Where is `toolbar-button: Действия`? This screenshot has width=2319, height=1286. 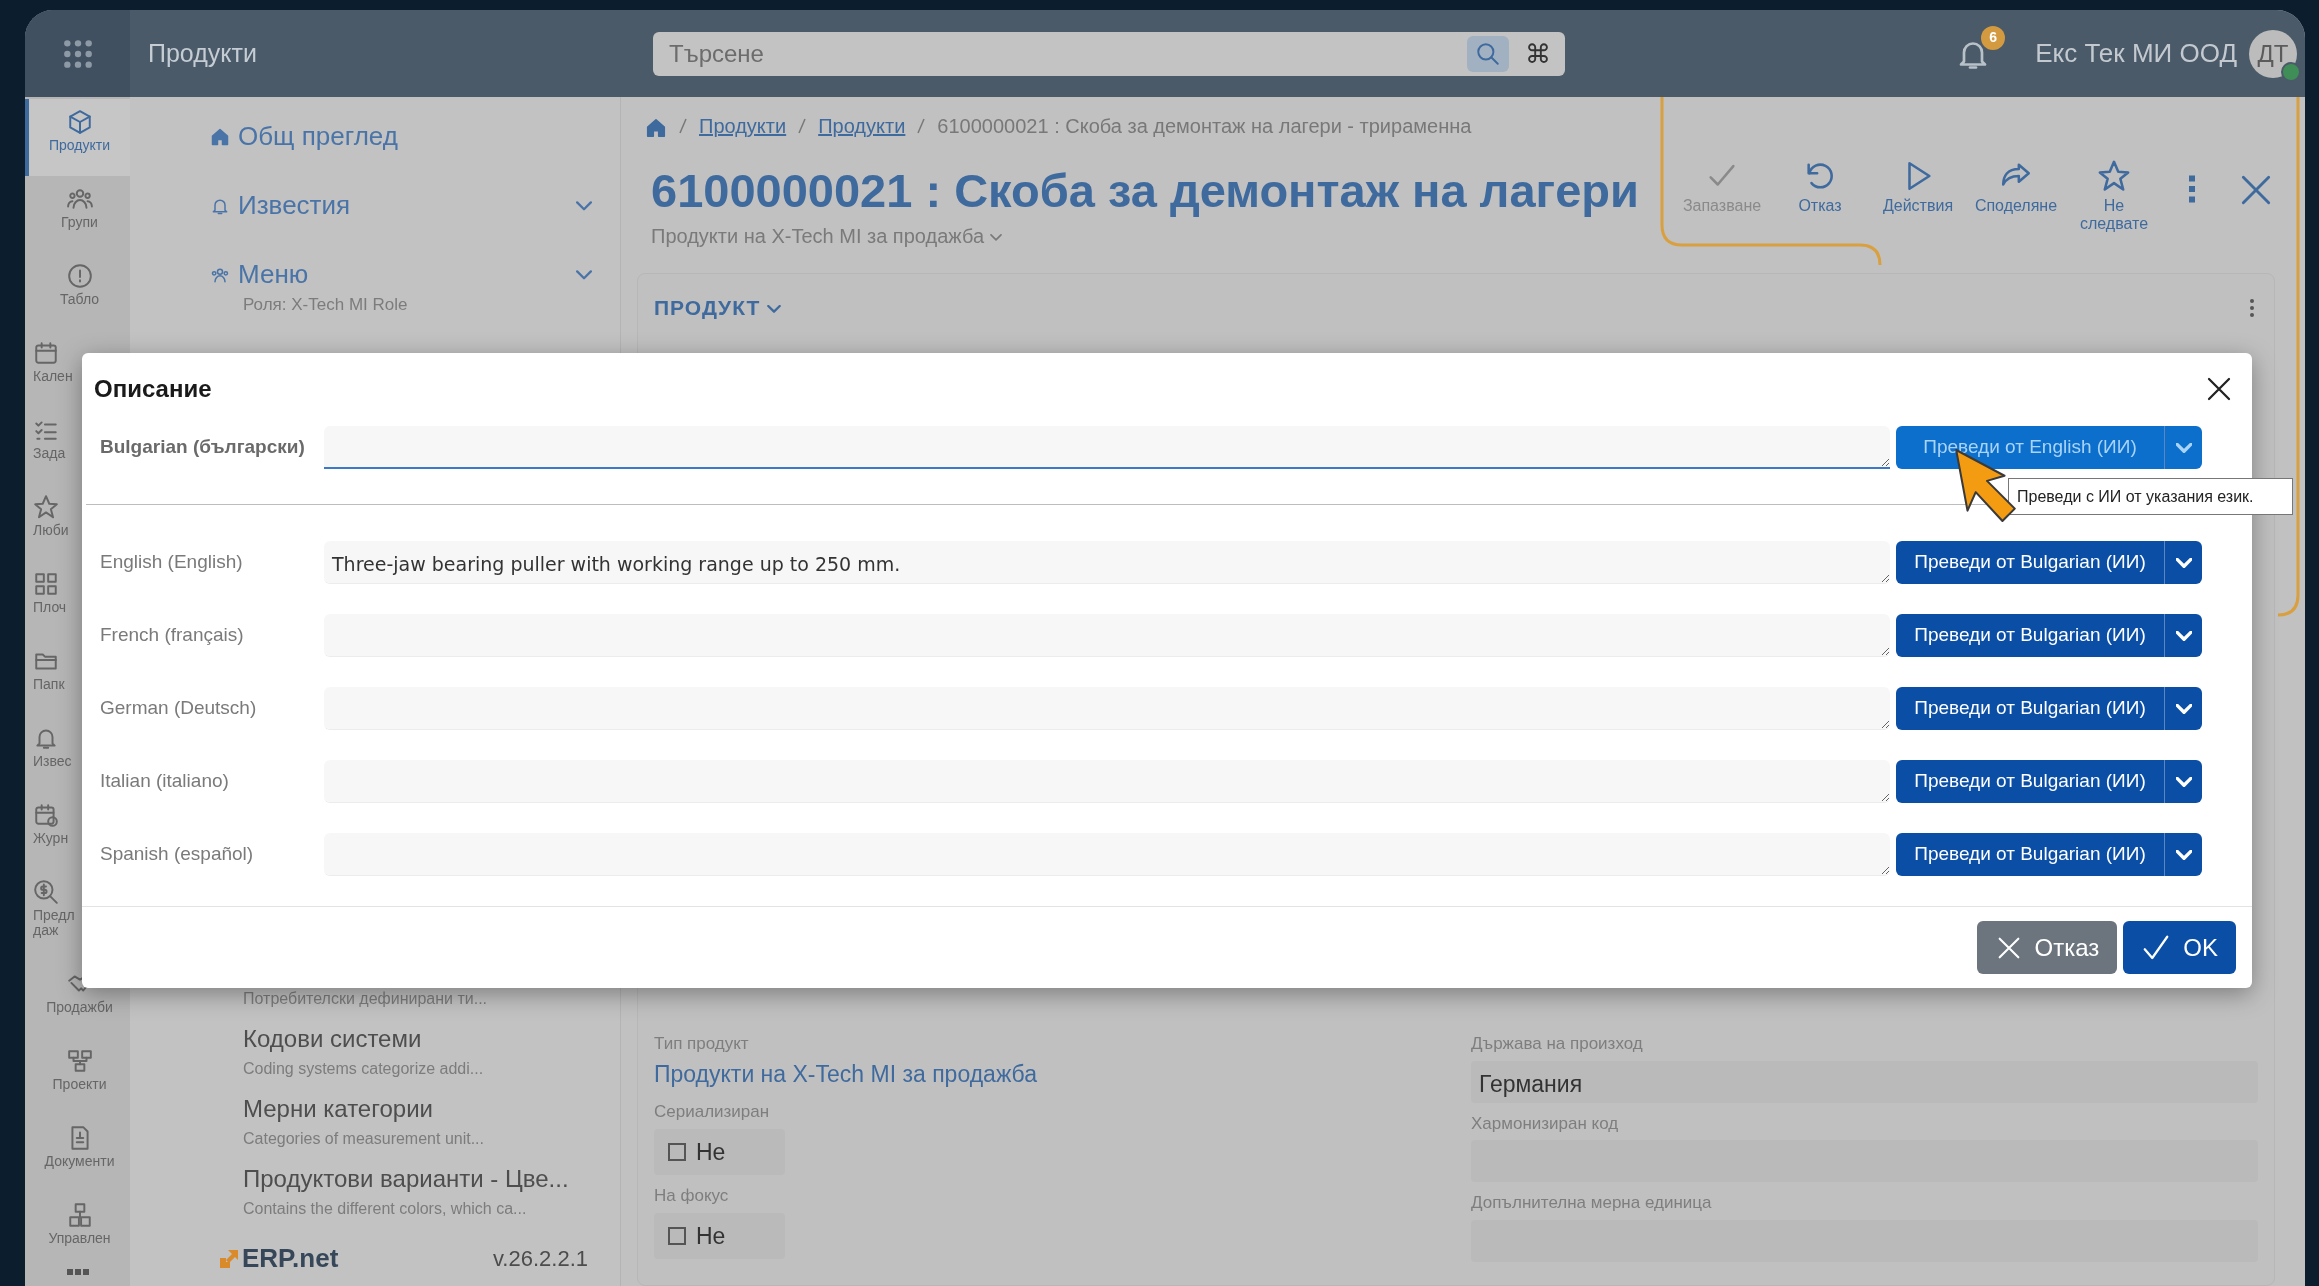
toolbar-button: Действия is located at coordinates (1918, 187).